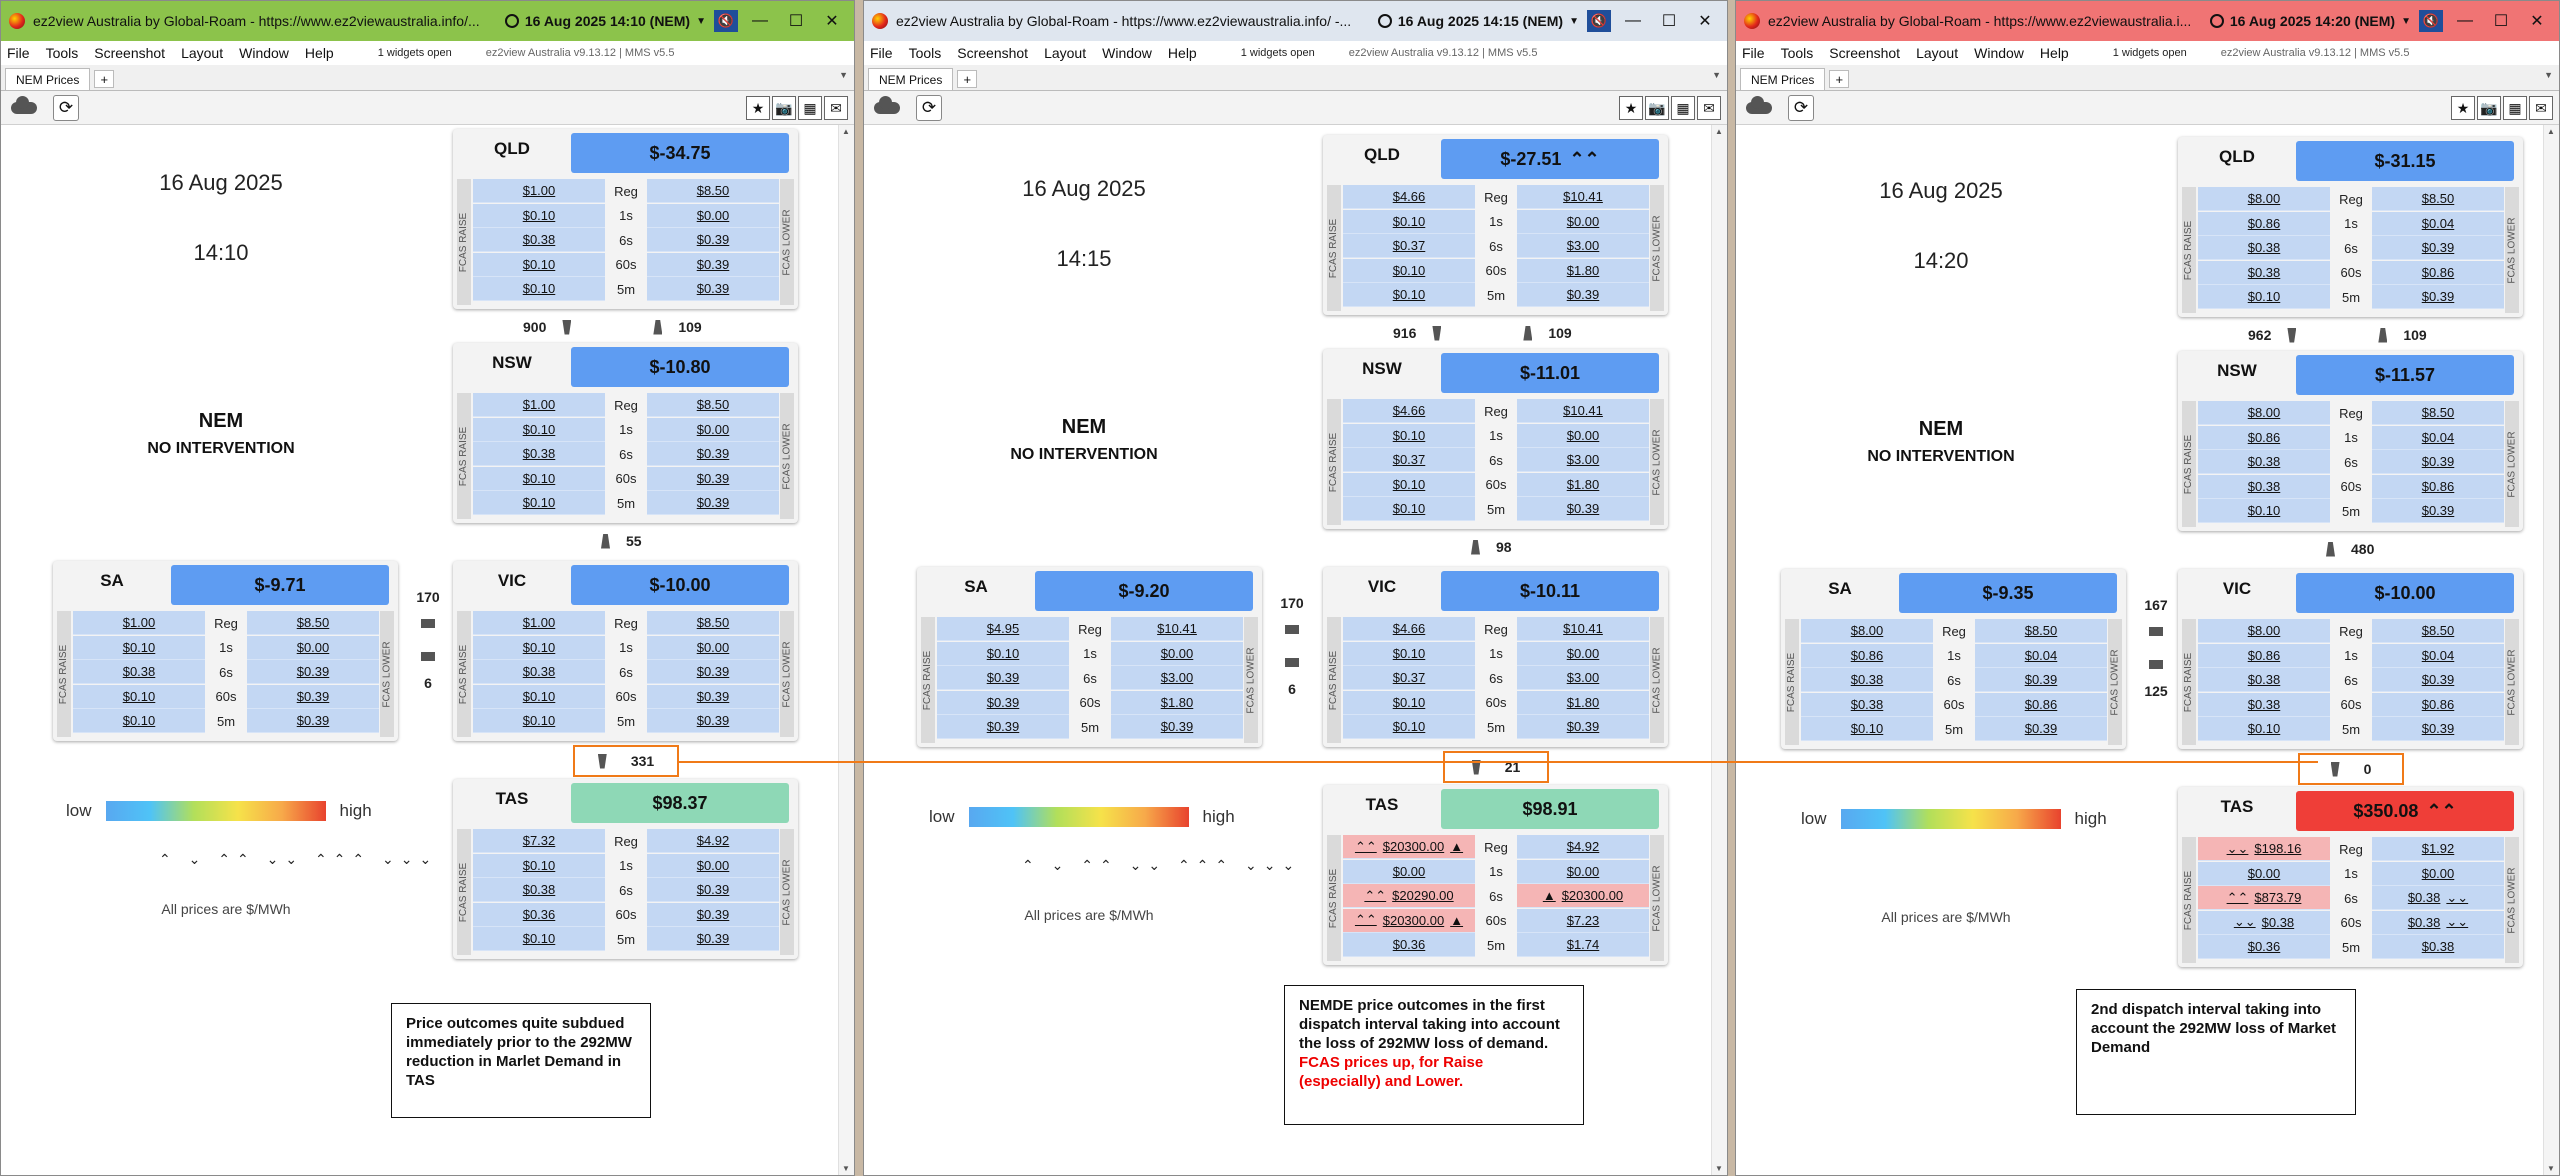  What do you see at coordinates (66, 107) in the screenshot?
I see `refresh-button: ⟳` at bounding box center [66, 107].